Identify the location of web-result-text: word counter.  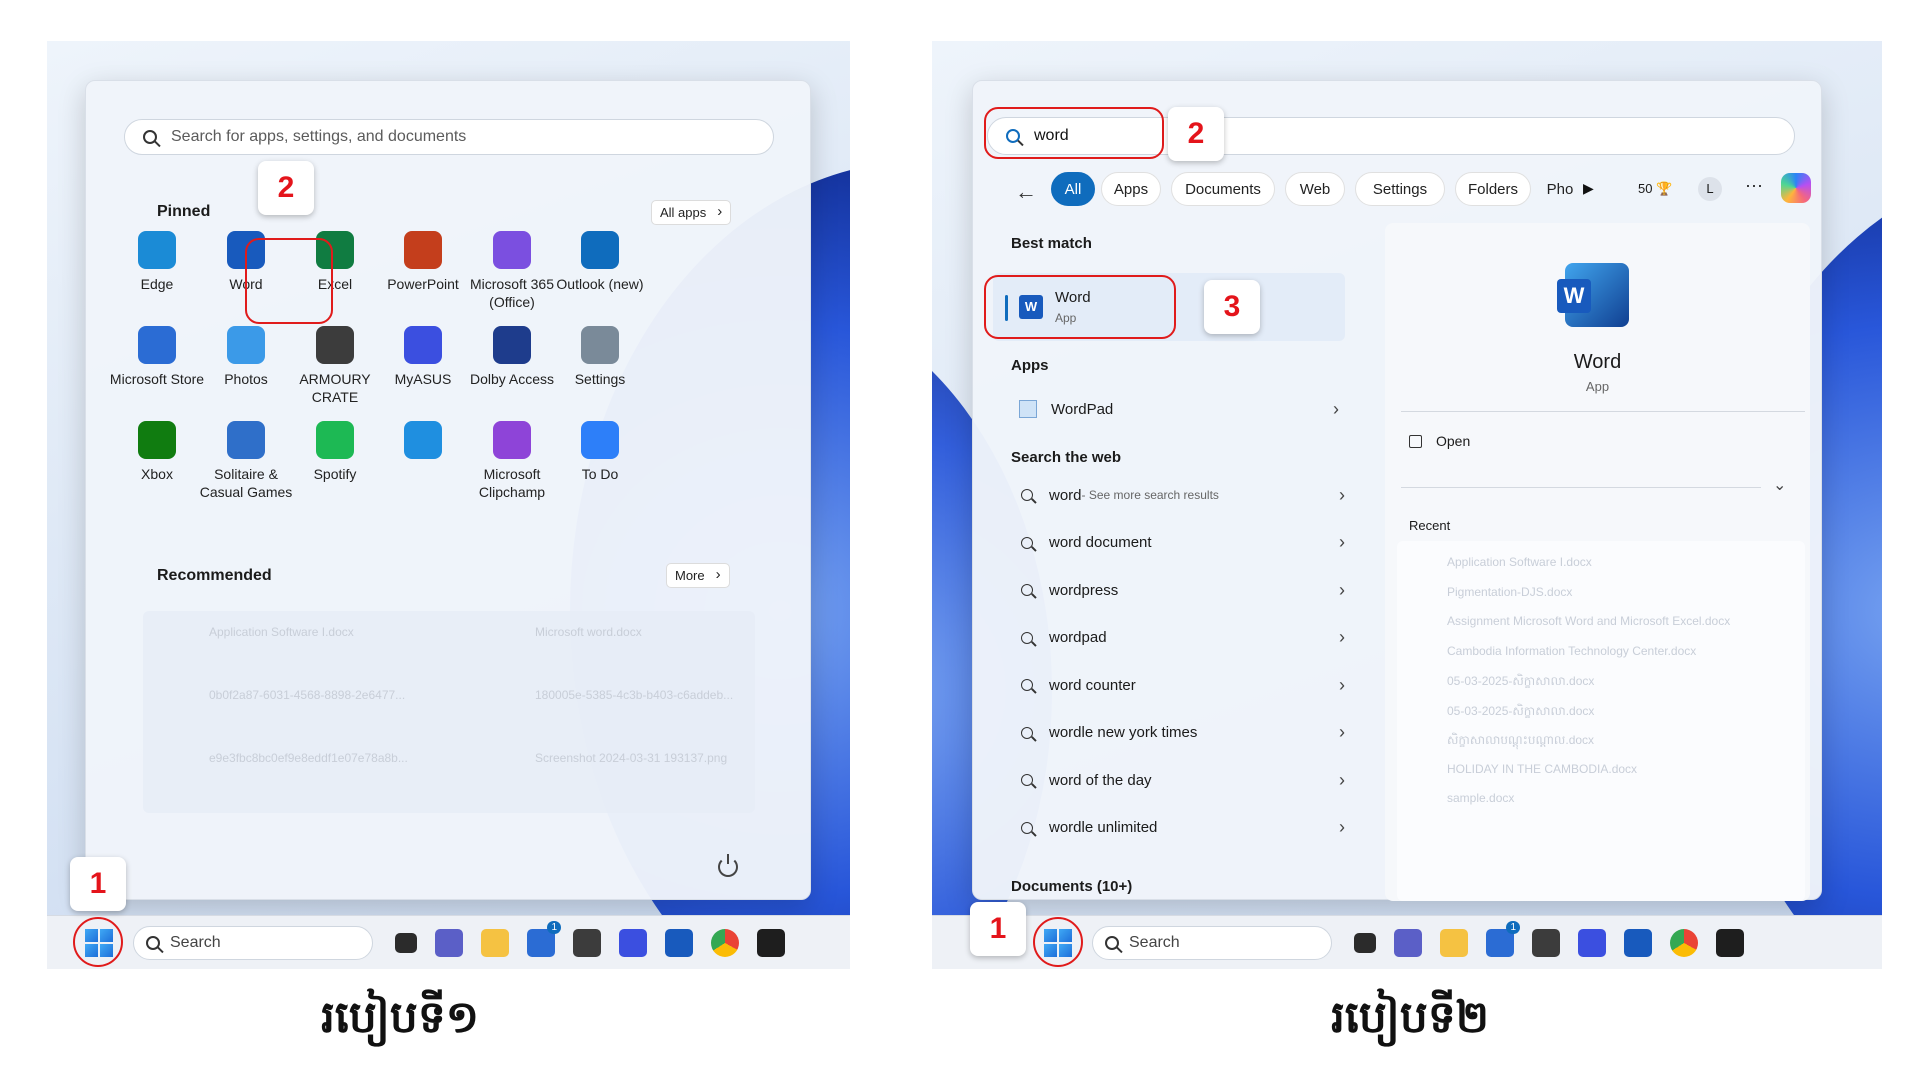
(1092, 685).